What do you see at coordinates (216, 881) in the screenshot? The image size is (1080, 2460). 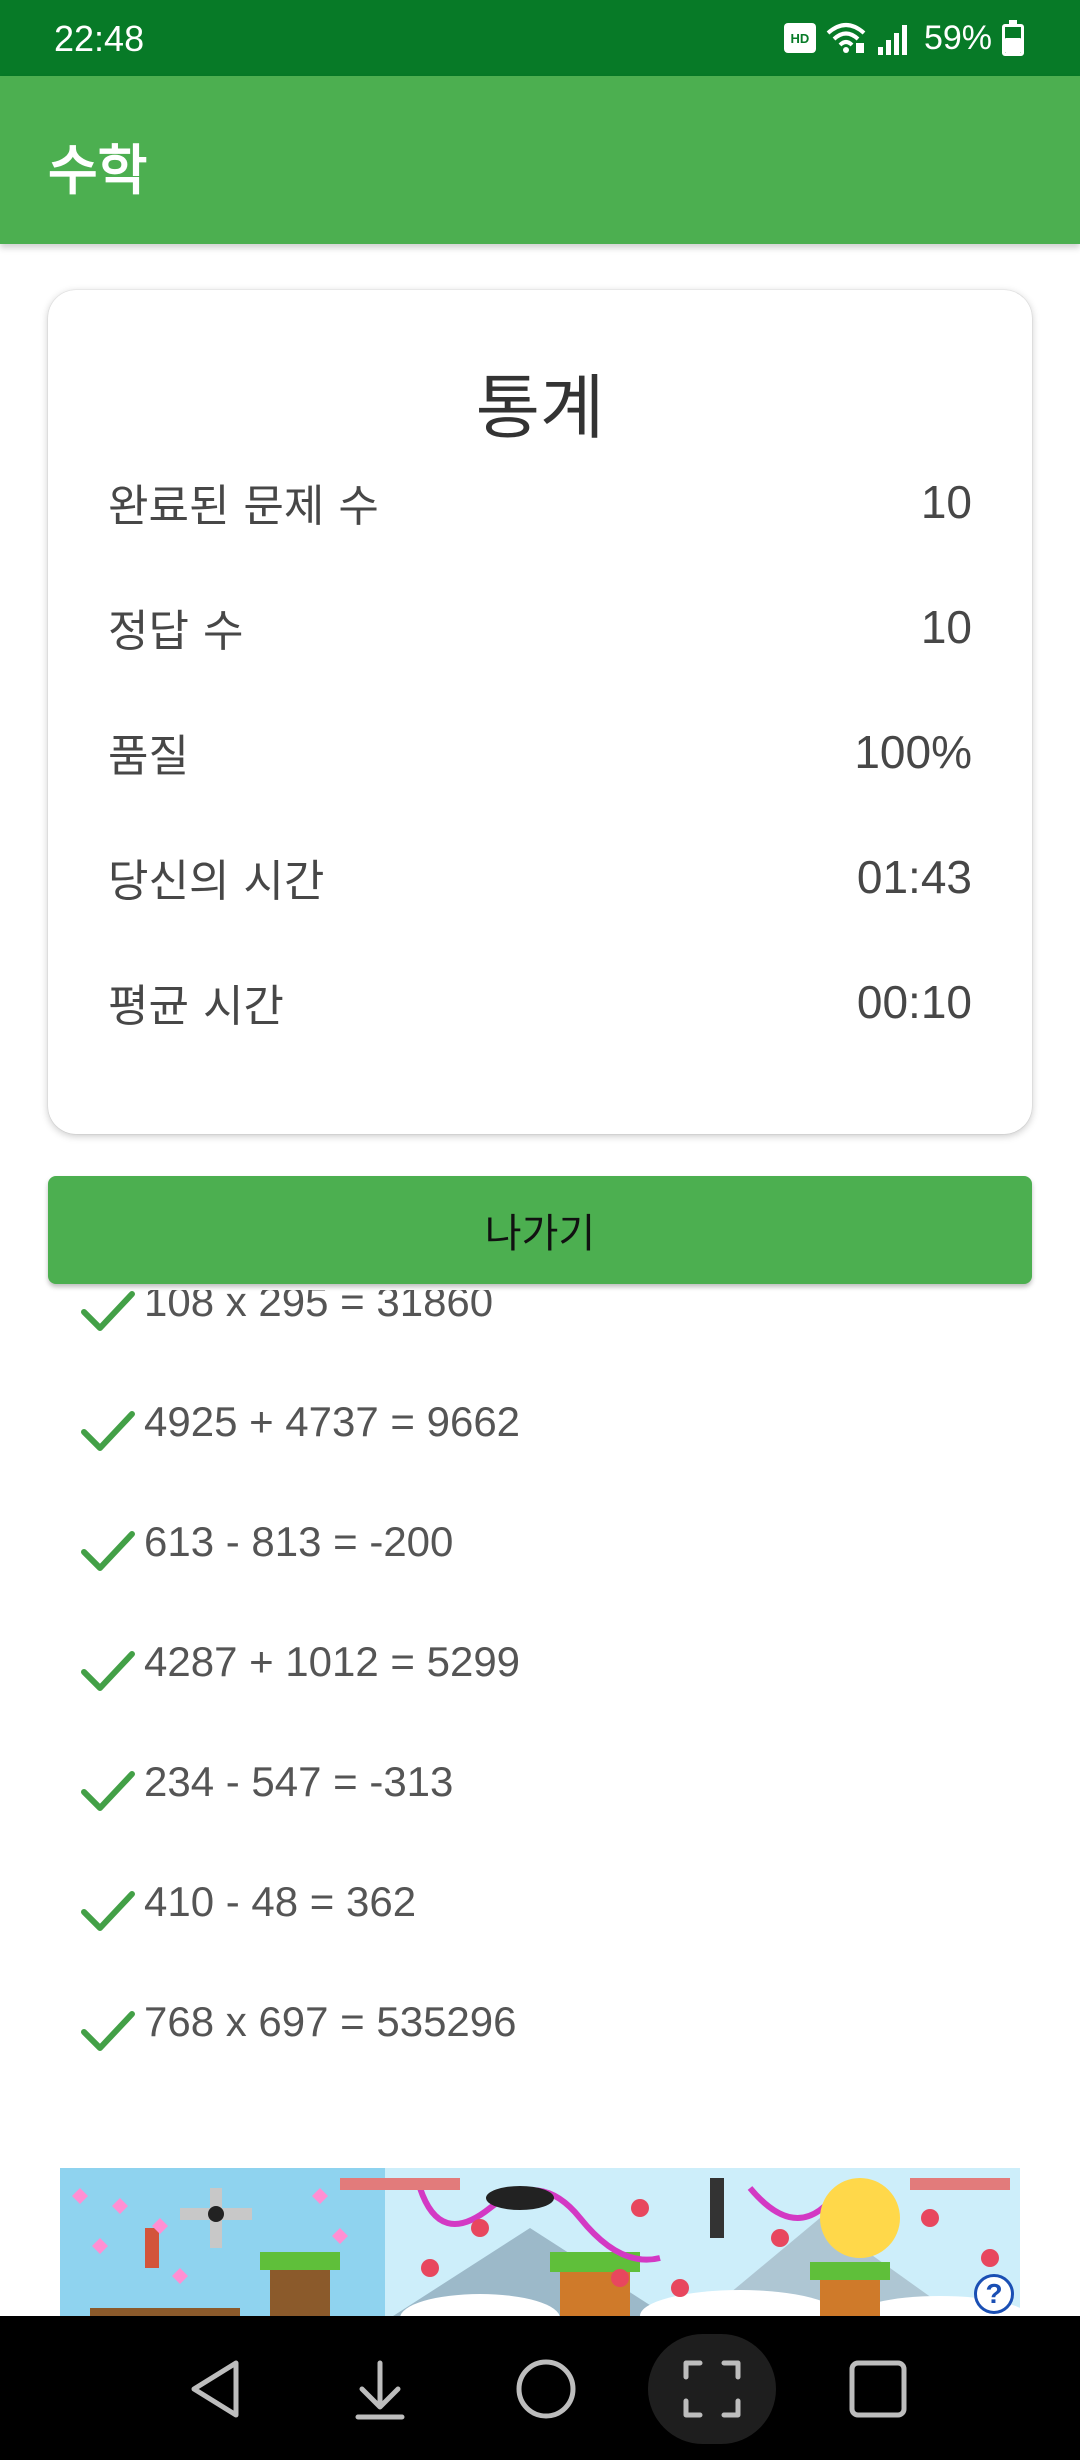 I see `stats-label: 당신의 시간` at bounding box center [216, 881].